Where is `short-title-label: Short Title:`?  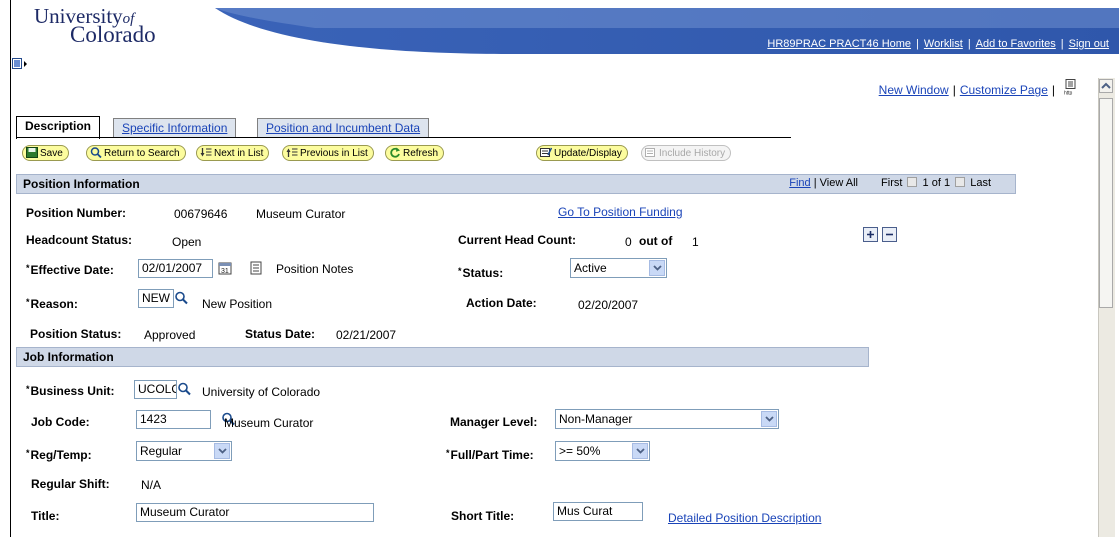 short-title-label: Short Title: is located at coordinates (483, 516).